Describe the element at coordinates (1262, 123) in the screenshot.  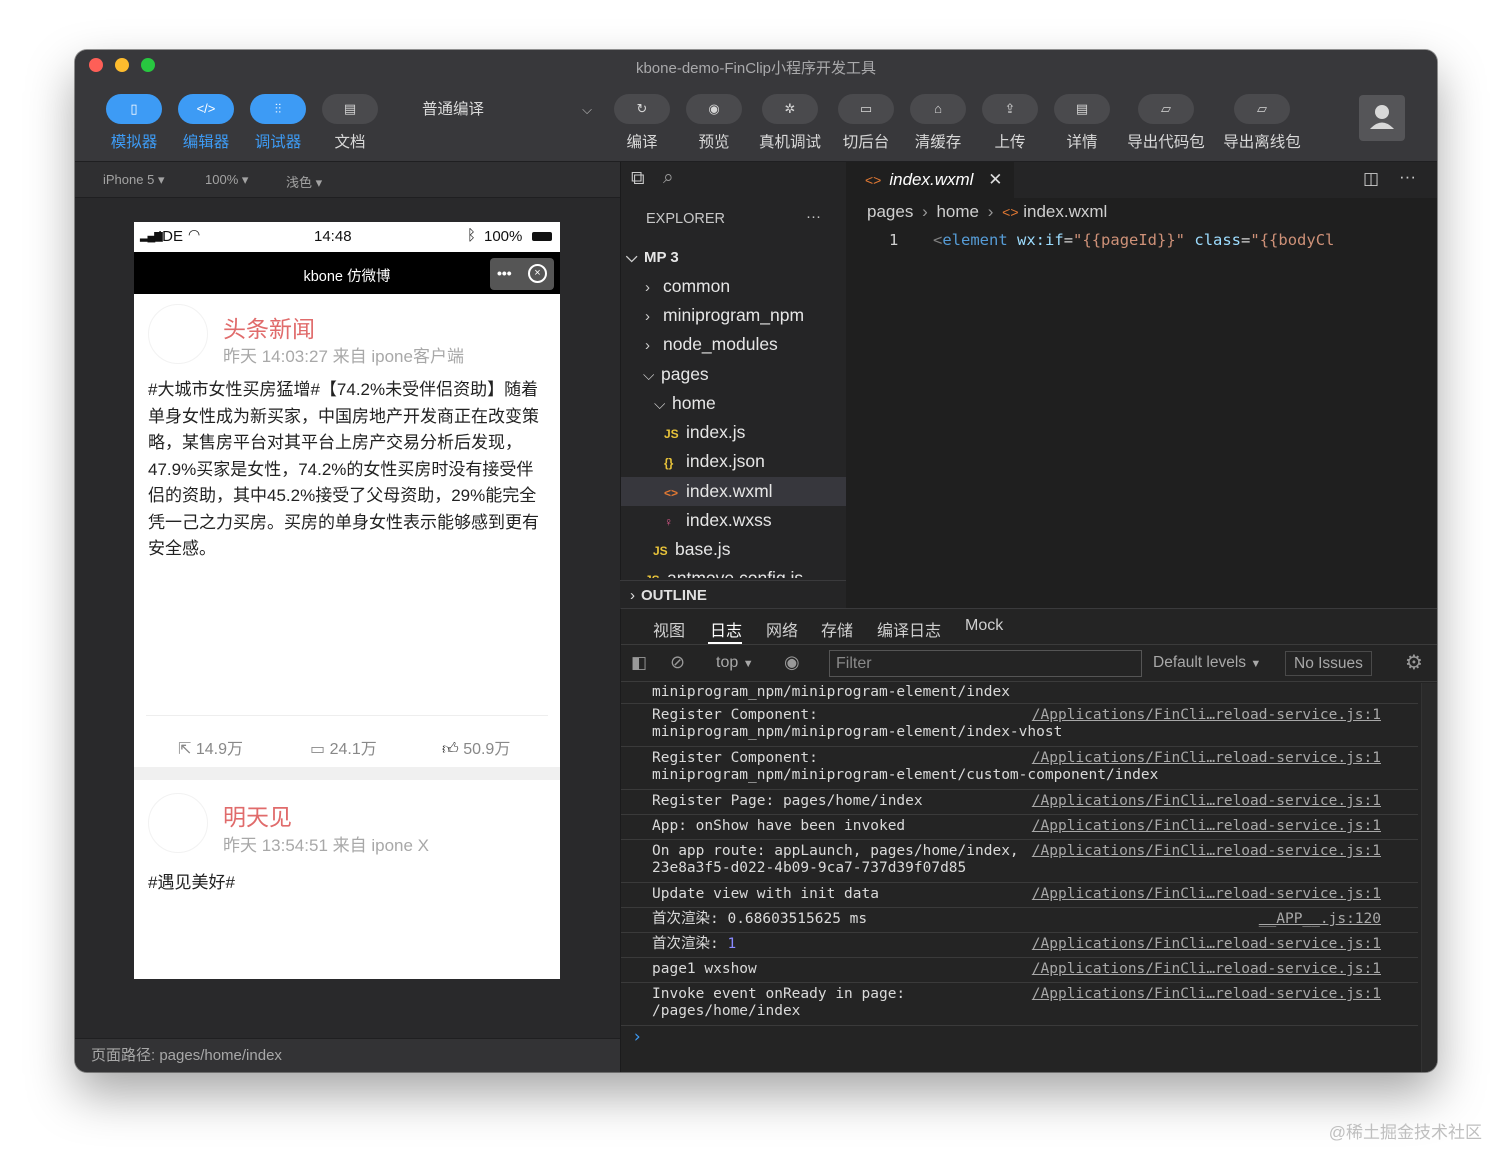
I see `export-offline-button: ▱ 导出离线包` at that location.